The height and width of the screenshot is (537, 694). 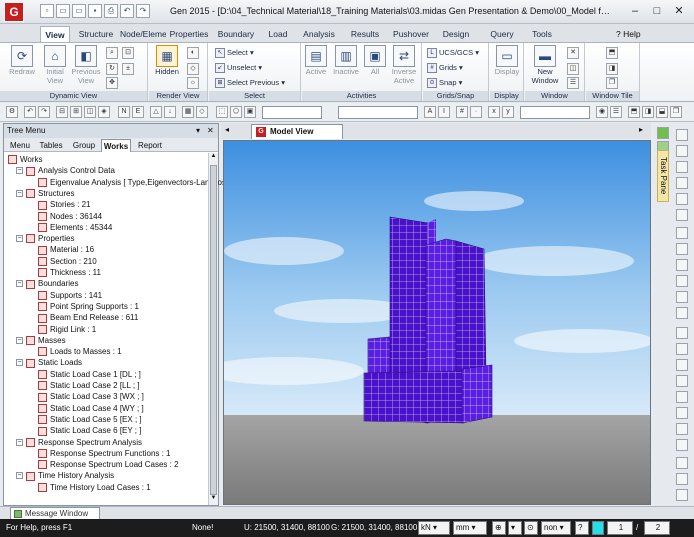 I want to click on zoom-out-icon, so click(x=682, y=249).